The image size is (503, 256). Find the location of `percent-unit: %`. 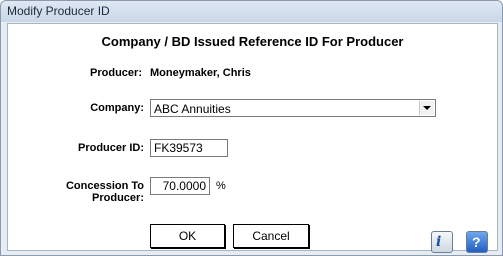

percent-unit: % is located at coordinates (221, 186).